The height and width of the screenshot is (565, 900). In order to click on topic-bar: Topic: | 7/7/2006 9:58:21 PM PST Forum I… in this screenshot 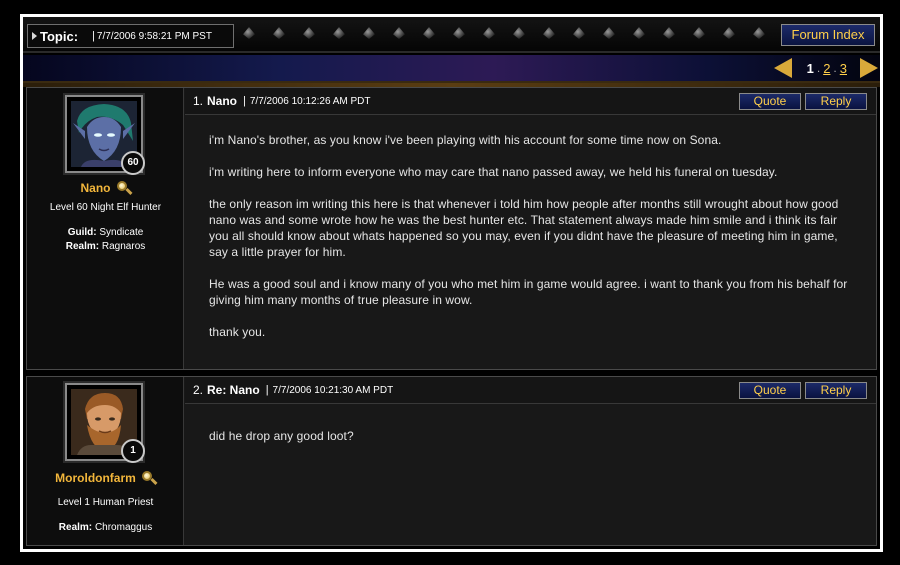, I will do `click(451, 35)`.